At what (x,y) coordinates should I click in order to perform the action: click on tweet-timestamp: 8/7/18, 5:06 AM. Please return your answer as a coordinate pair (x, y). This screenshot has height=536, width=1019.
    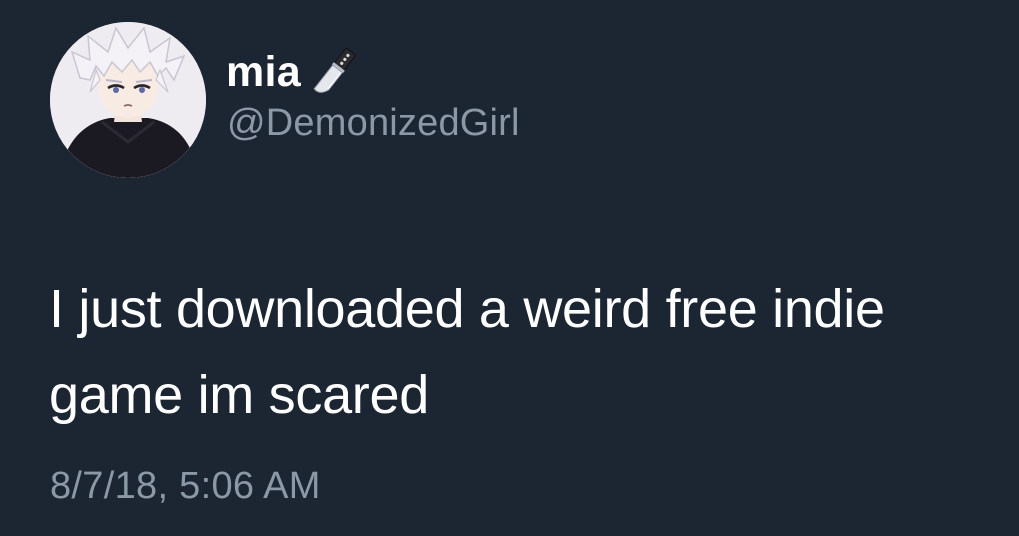
    Looking at the image, I should click on (185, 486).